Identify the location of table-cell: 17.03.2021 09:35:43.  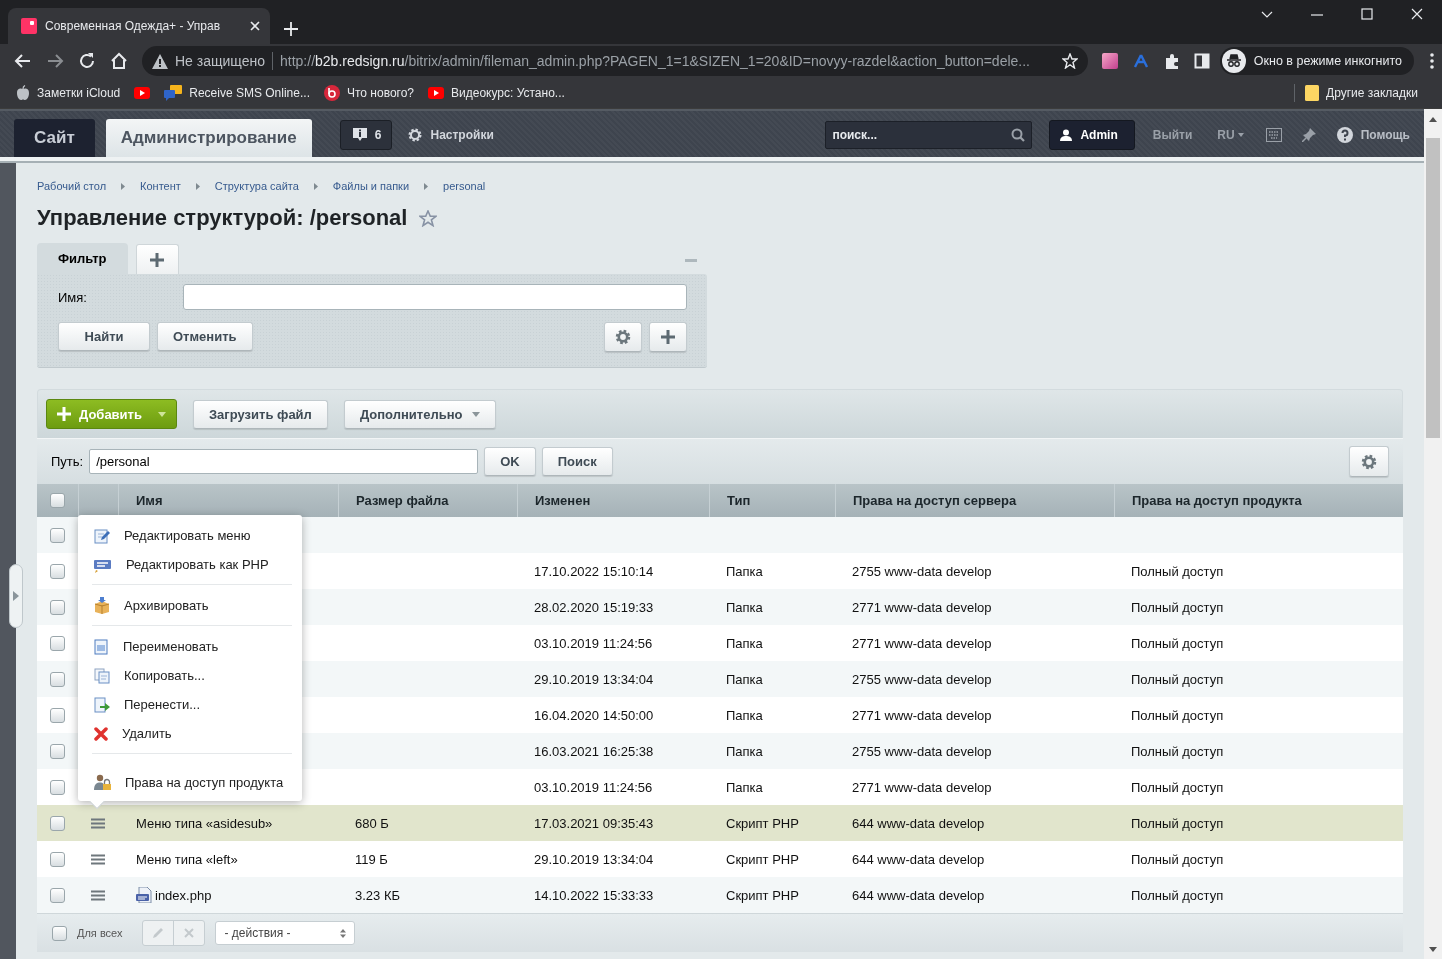
(594, 823).